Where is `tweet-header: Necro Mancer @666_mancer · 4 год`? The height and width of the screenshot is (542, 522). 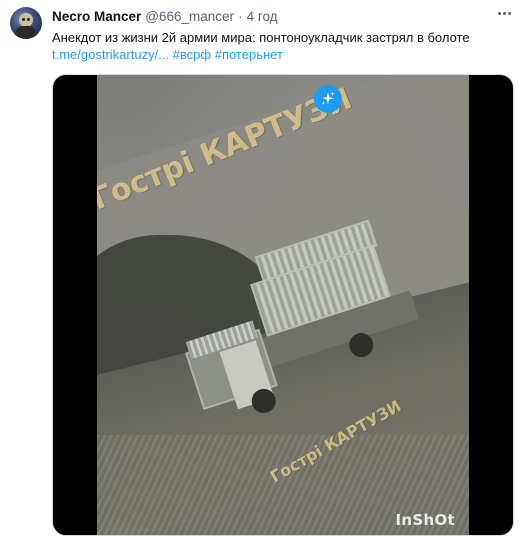 tweet-header: Necro Mancer @666_mancer · 4 год is located at coordinates (165, 18).